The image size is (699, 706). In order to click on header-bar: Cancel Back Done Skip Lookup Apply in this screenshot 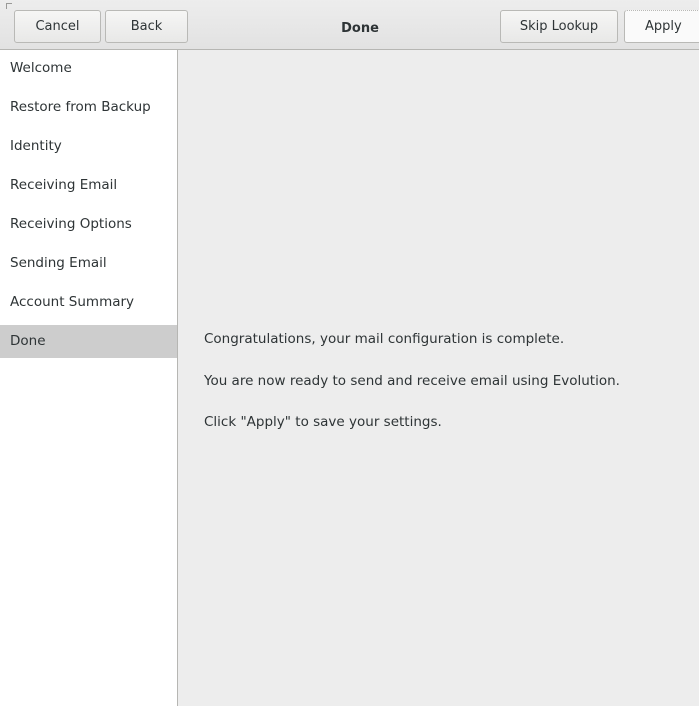, I will do `click(349, 25)`.